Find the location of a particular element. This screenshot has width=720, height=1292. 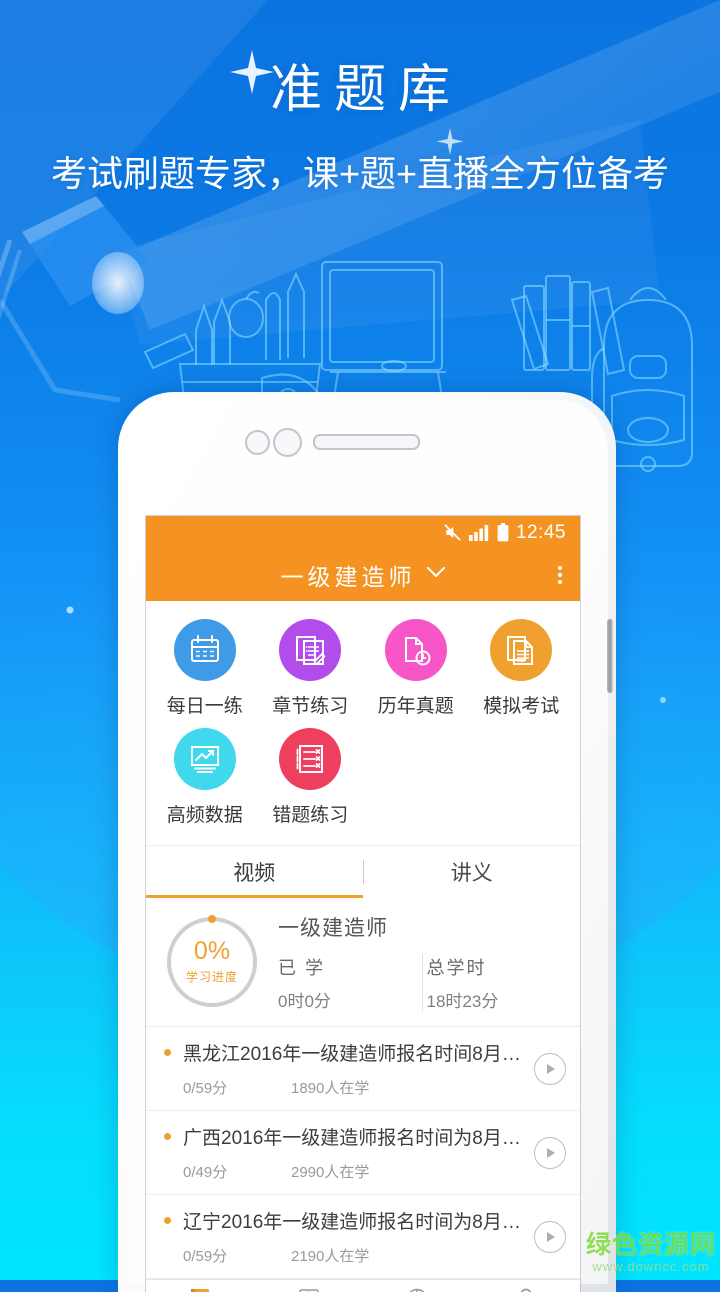

calendar-icon is located at coordinates (205, 650).